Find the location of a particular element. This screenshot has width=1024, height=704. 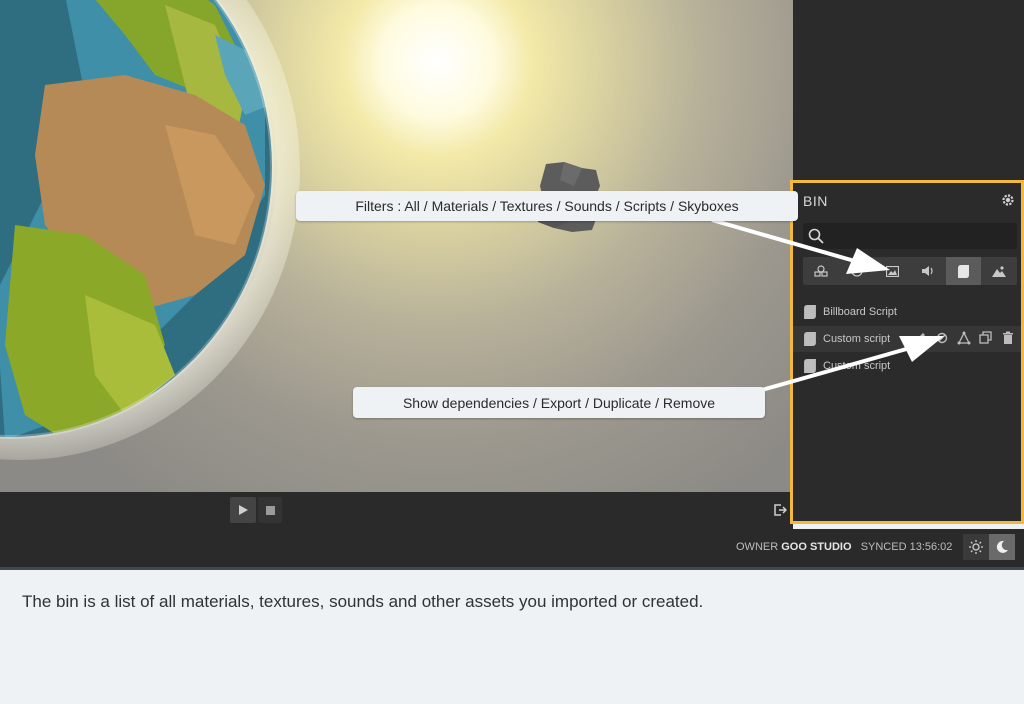

dependencies-icon is located at coordinates (964, 338).